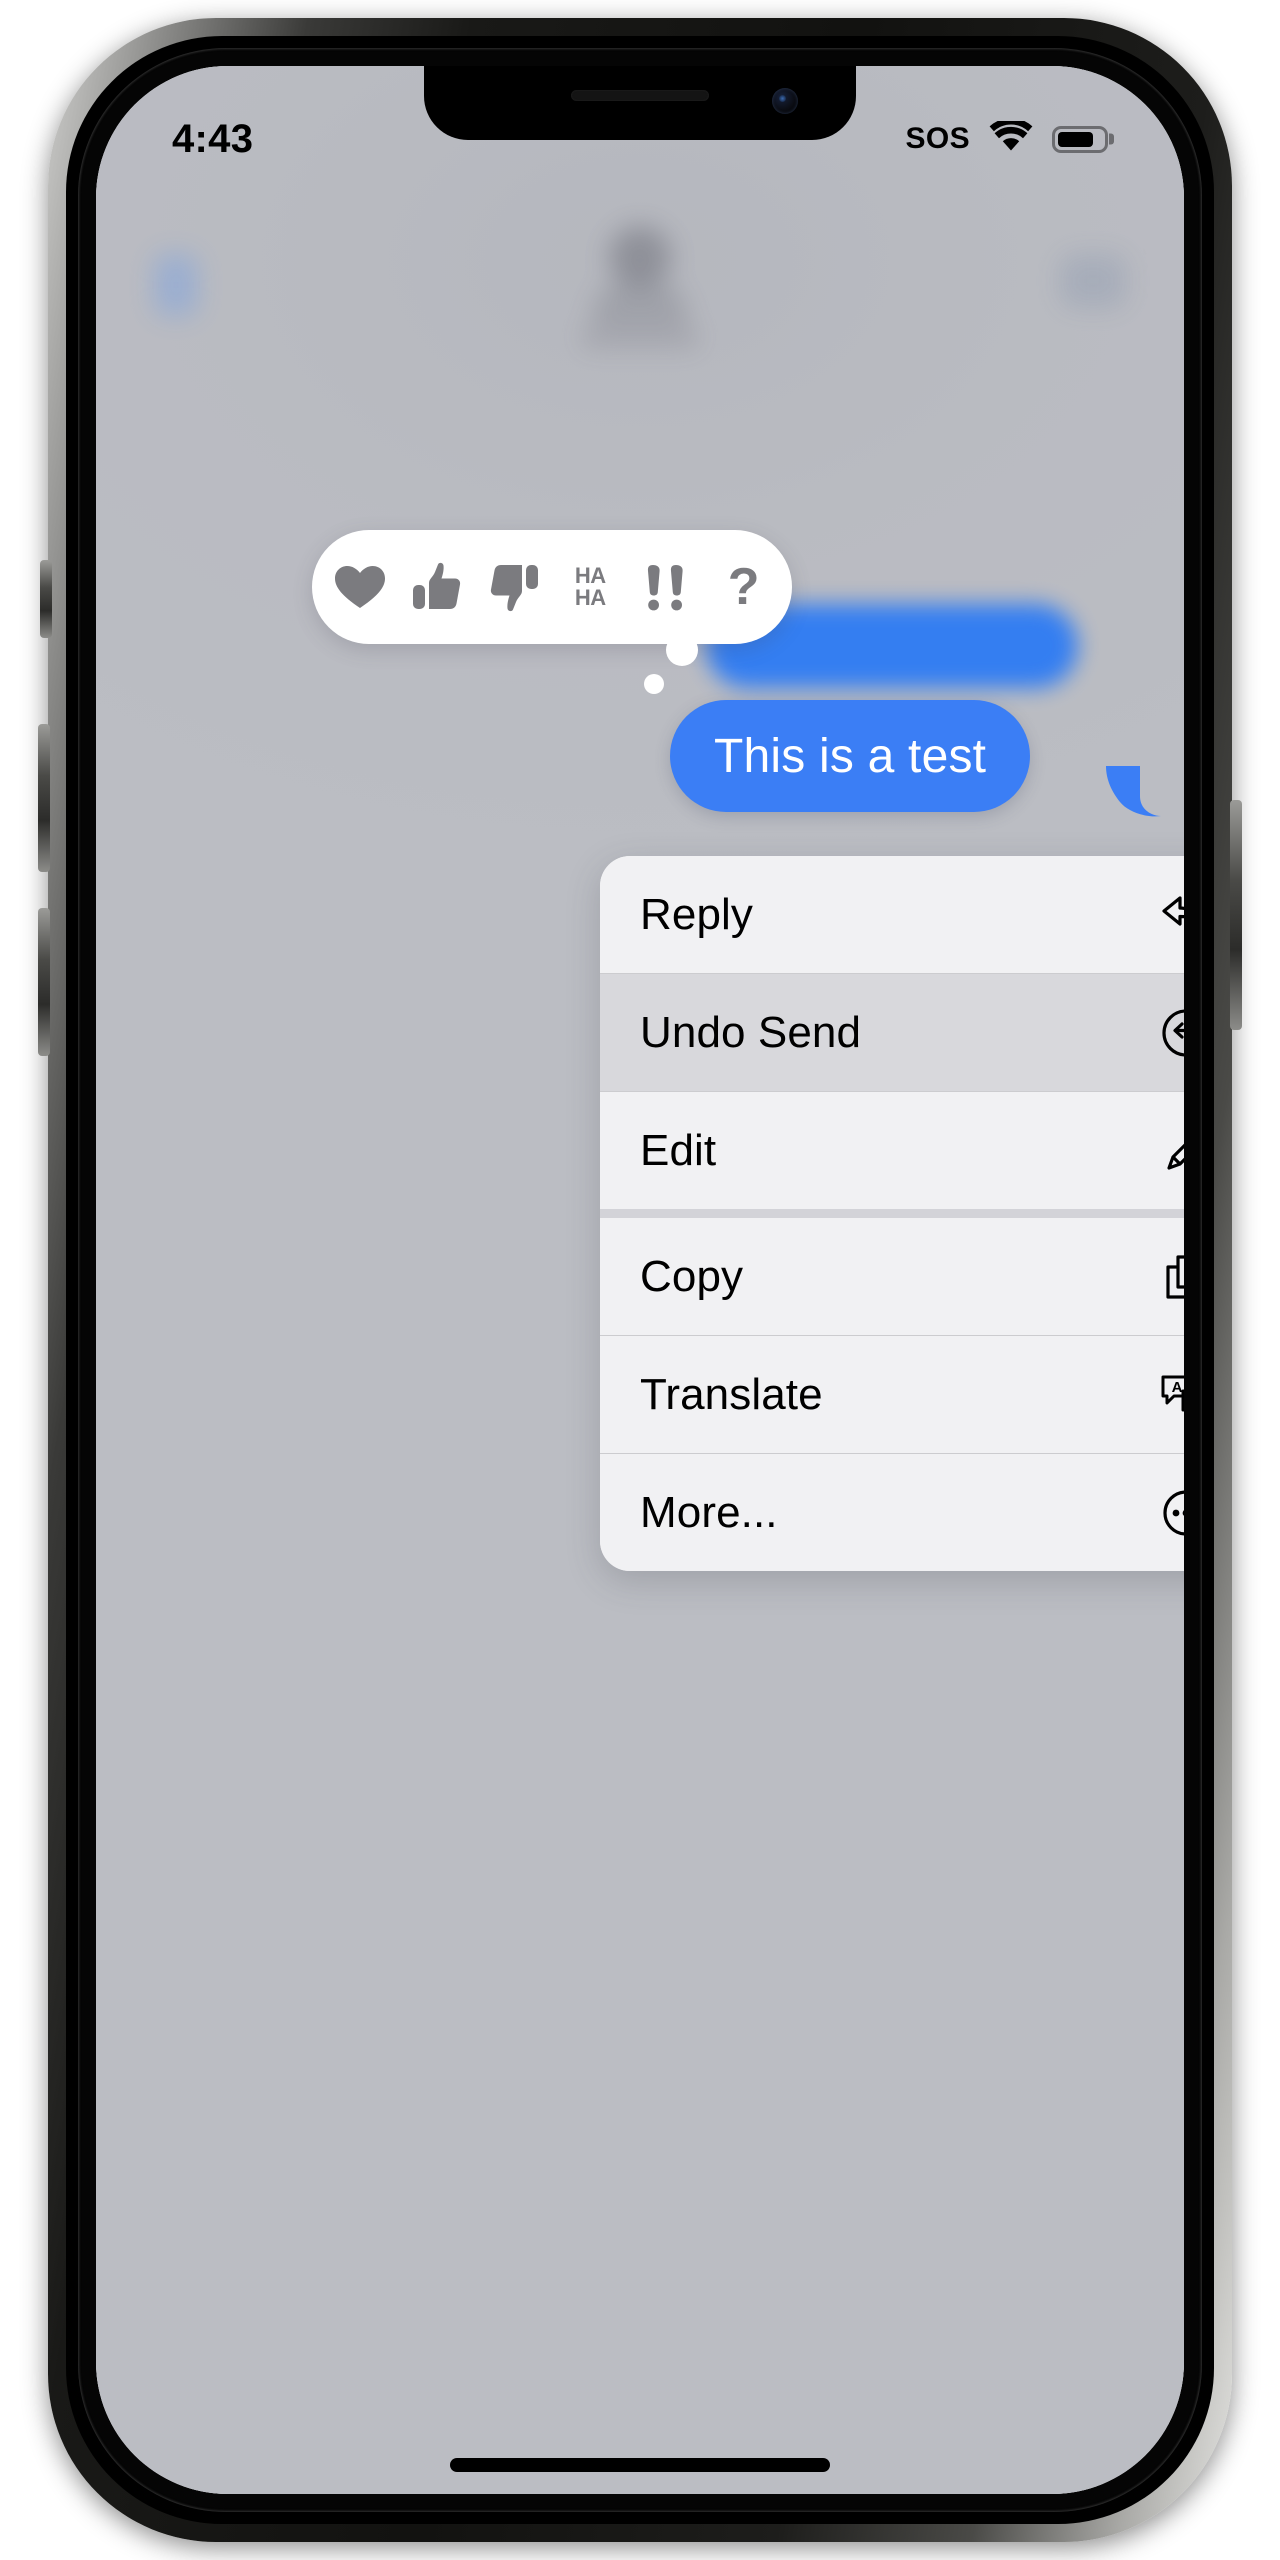 The image size is (1280, 2560). Describe the element at coordinates (640, 103) in the screenshot. I see `device-notch` at that location.